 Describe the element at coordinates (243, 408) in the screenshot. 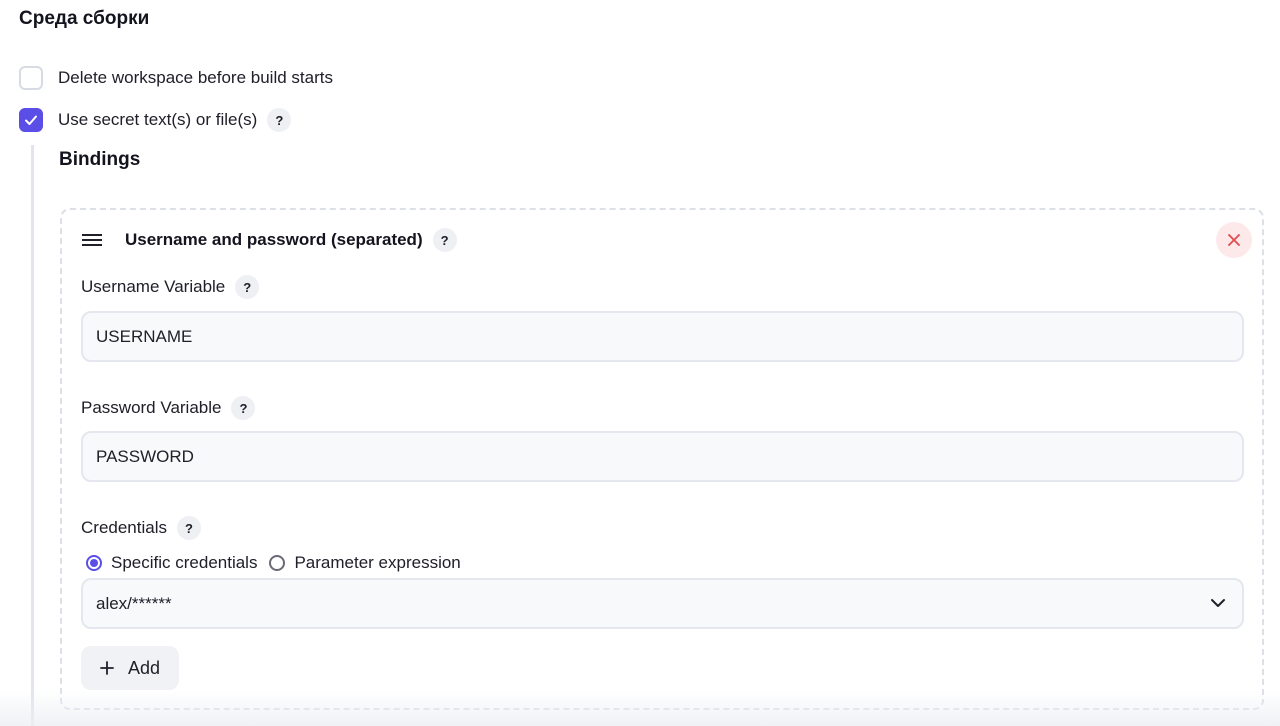

I see `password-variable-help-button: ?` at that location.